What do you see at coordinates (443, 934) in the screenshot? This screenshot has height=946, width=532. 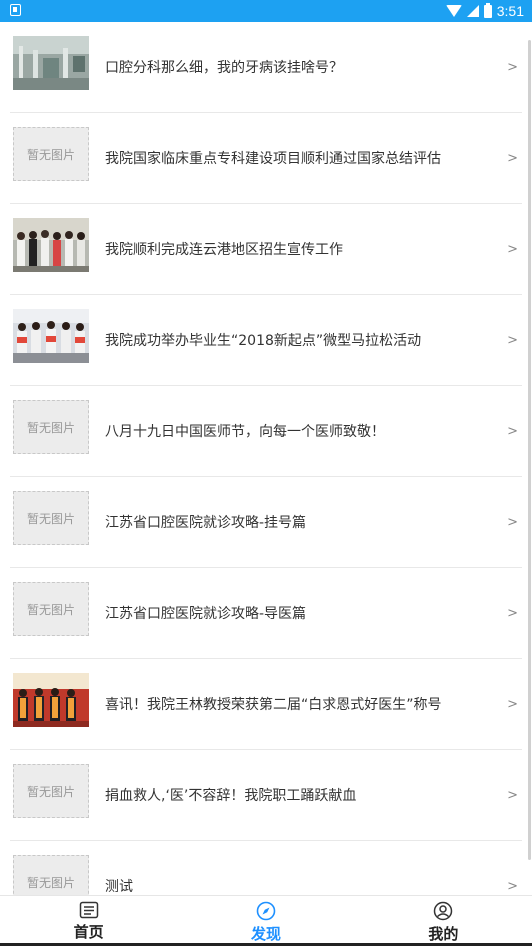 I see `tab-label: 我的` at bounding box center [443, 934].